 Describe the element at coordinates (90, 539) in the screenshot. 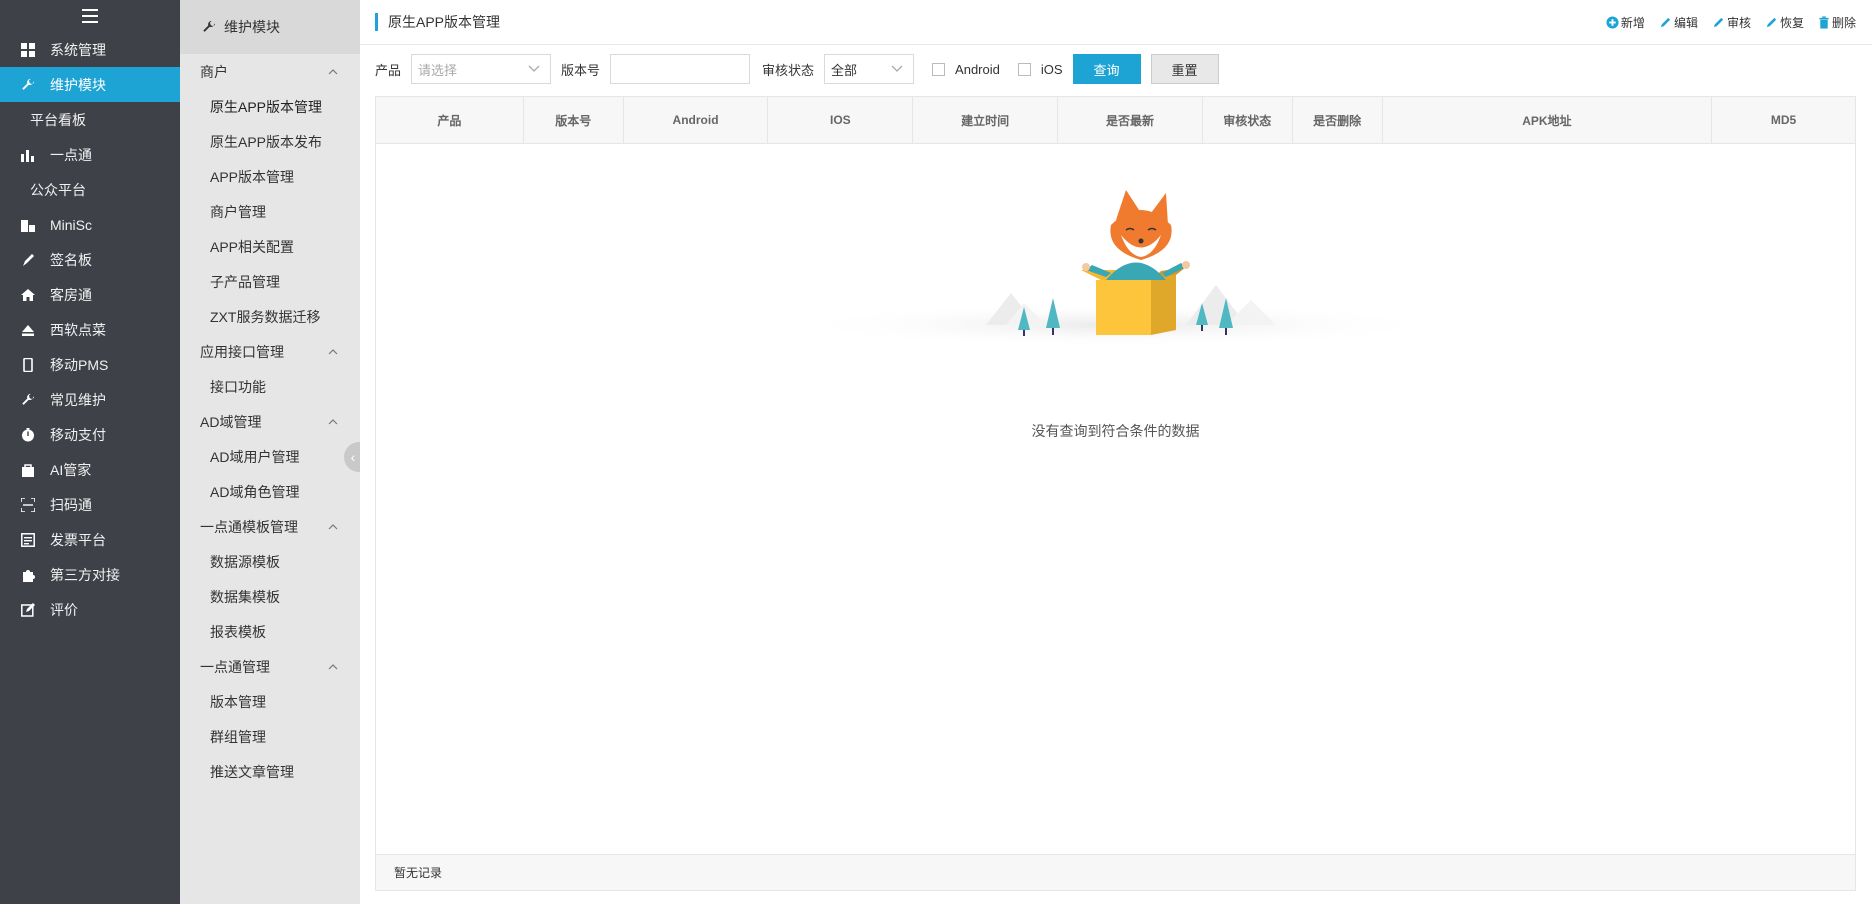

I see `sidebar-item: 发票平台` at that location.